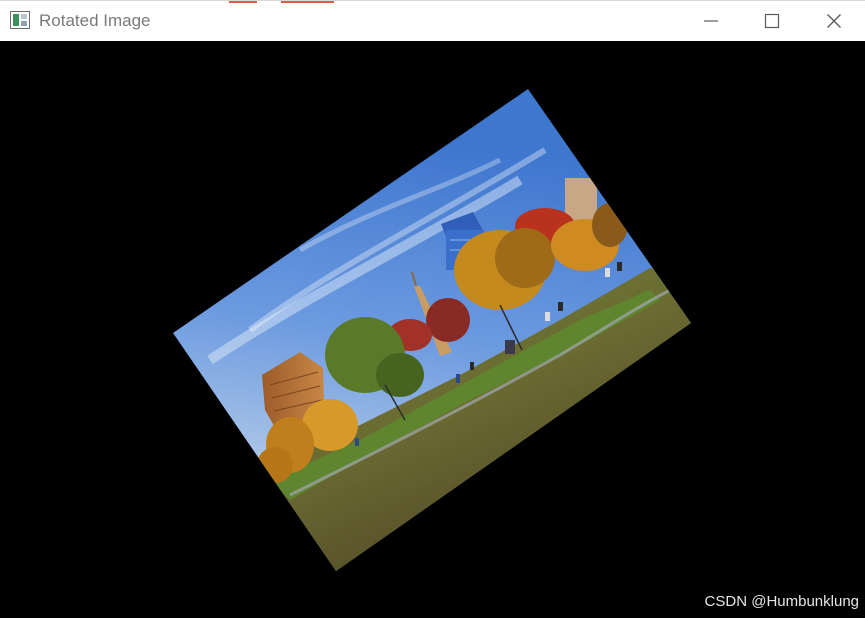  Describe the element at coordinates (432, 20) in the screenshot. I see `title-bar: Rotated Image` at that location.